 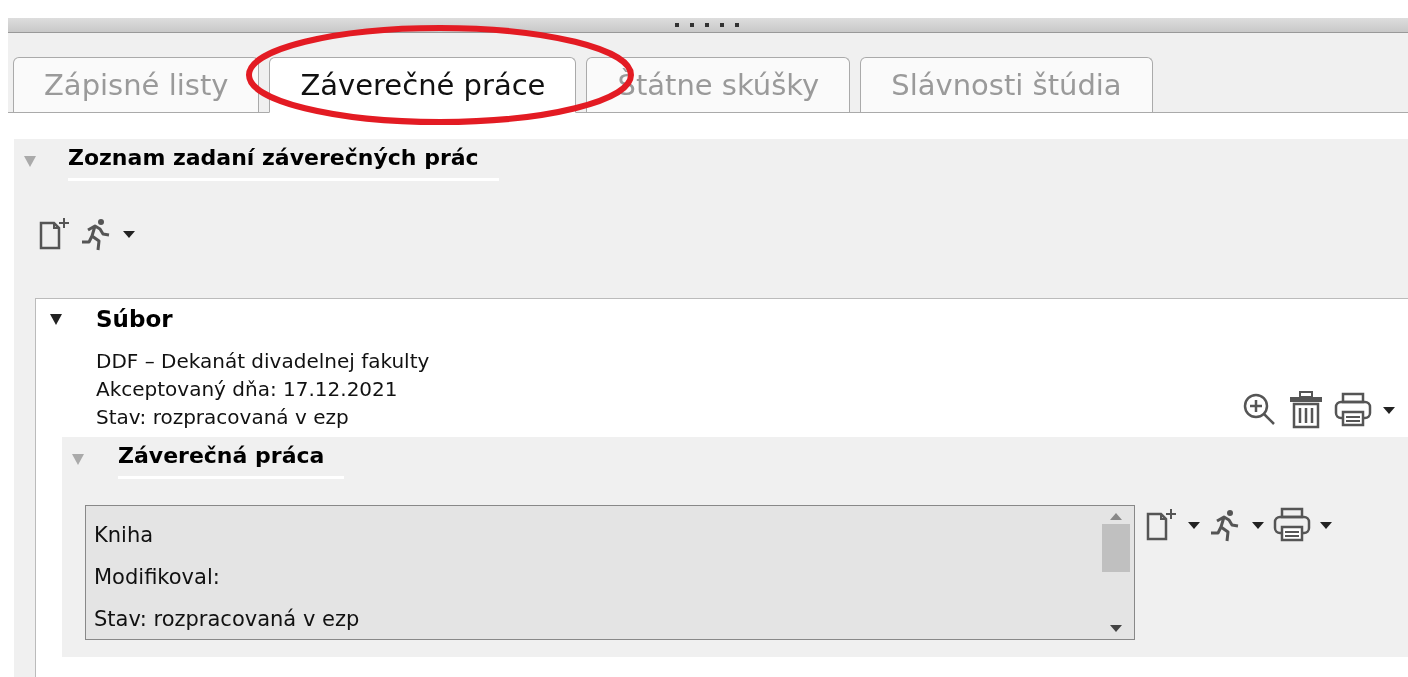 What do you see at coordinates (1116, 547) in the screenshot?
I see `scrollbar-thumb` at bounding box center [1116, 547].